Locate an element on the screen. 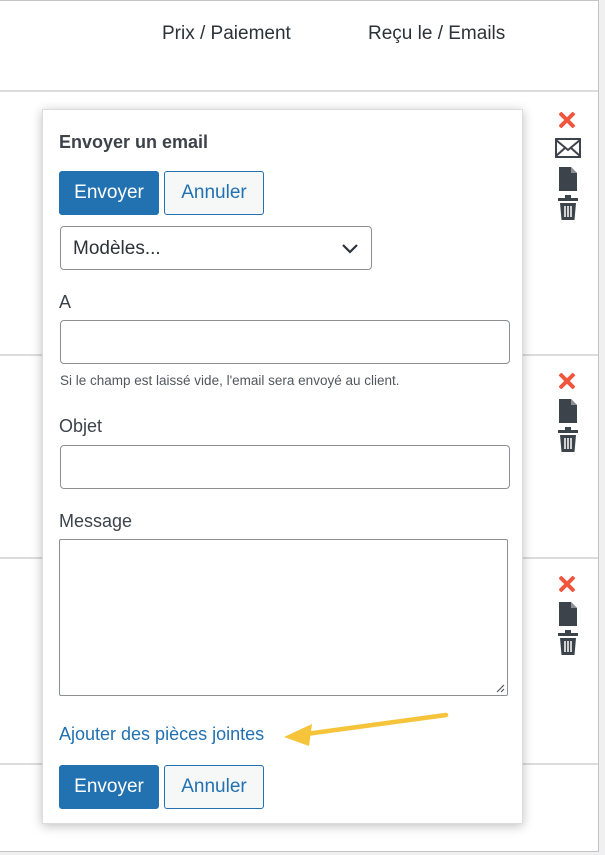  add-attachments-link: Ajouter des pièces jointes is located at coordinates (161, 734).